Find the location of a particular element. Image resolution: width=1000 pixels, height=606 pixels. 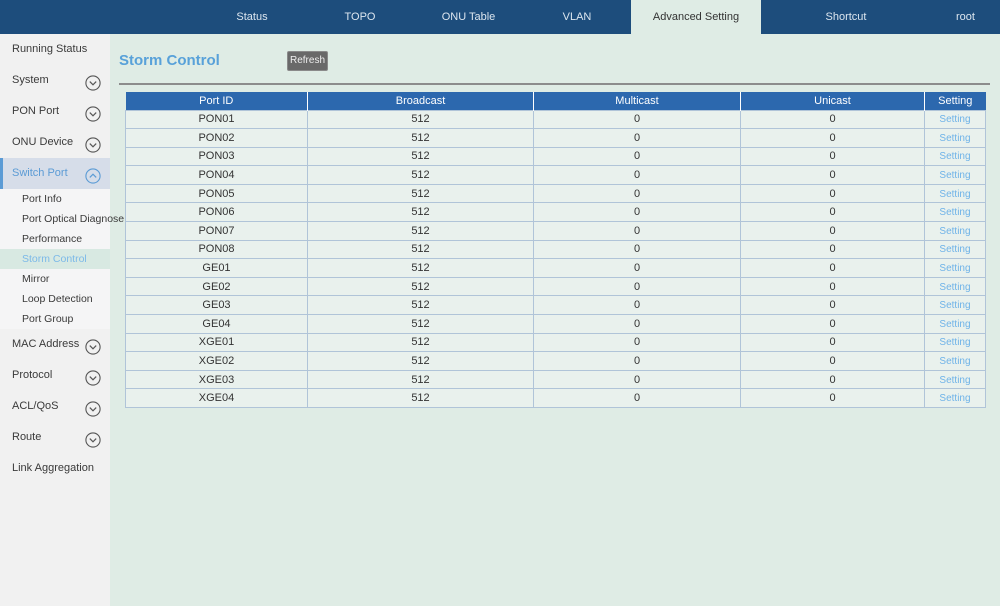

sidebar-item-label: ACL/QoS is located at coordinates (35, 406).